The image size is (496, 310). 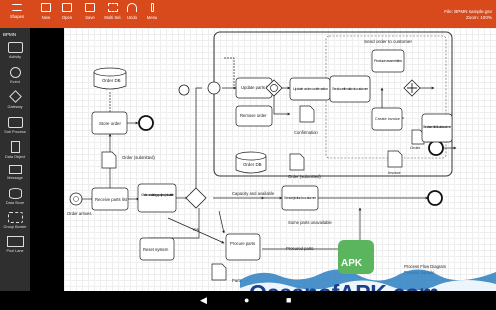 I want to click on task-label: Send assemblies & invoice to customer, so click(x=437, y=127).